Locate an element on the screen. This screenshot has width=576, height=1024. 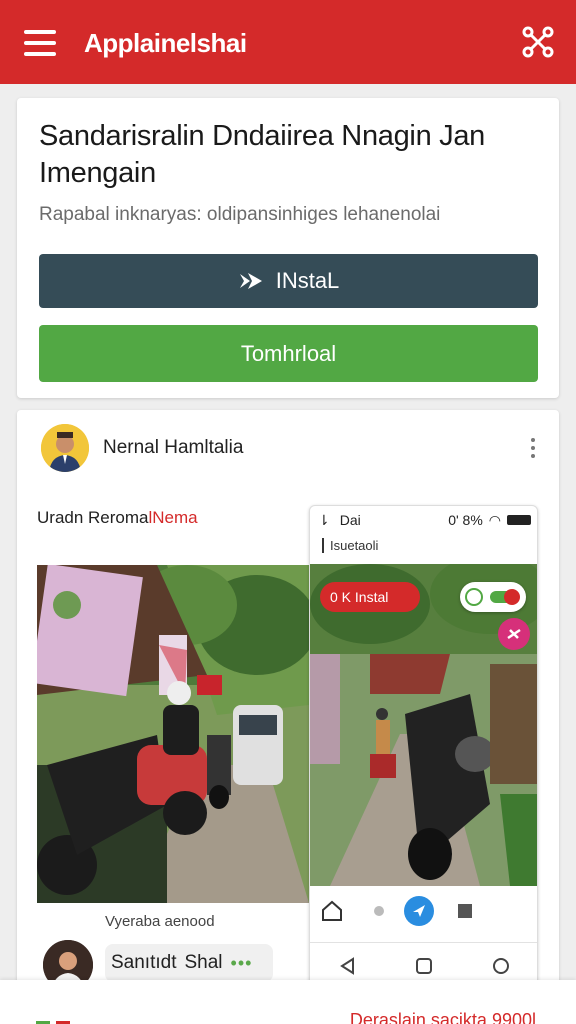
phone-status-left: Dai is located at coordinates (350, 520).